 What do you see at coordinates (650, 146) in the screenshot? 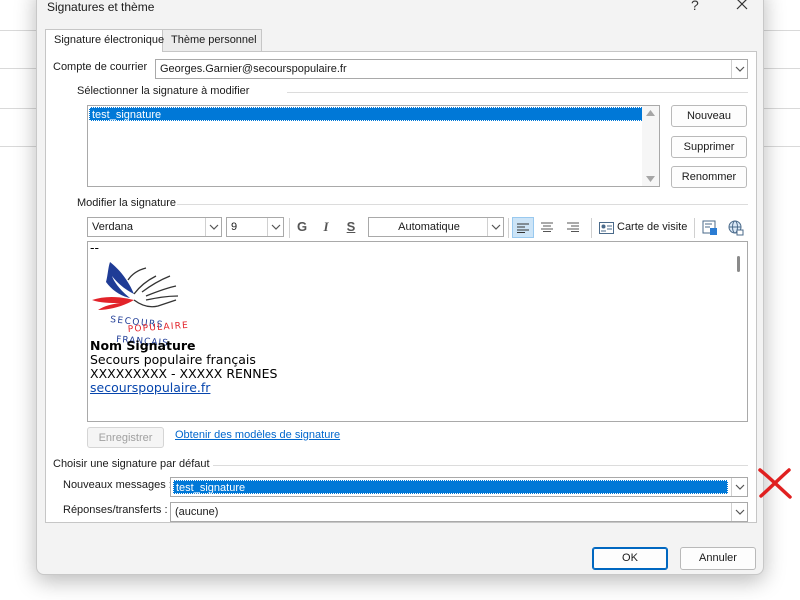
I see `list-scrollbar` at bounding box center [650, 146].